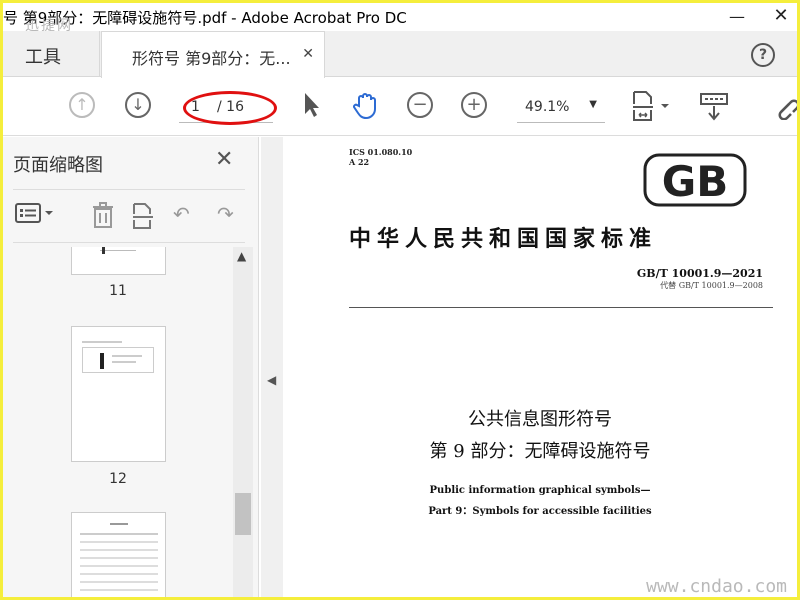 The image size is (800, 600). Describe the element at coordinates (312, 108) in the screenshot. I see `select-cursor-icon` at that location.